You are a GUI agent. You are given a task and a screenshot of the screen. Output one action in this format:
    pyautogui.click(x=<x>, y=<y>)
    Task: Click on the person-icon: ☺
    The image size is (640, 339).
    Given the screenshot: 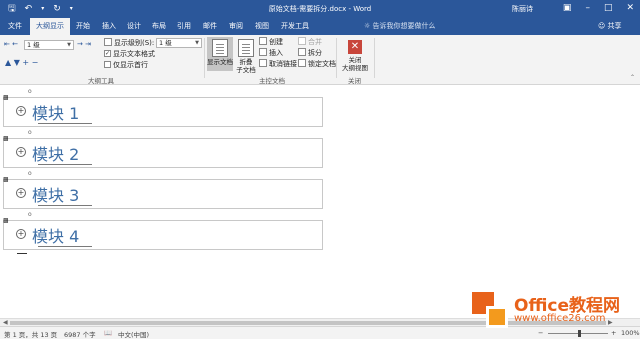 What is the action you would take?
    pyautogui.click(x=602, y=26)
    